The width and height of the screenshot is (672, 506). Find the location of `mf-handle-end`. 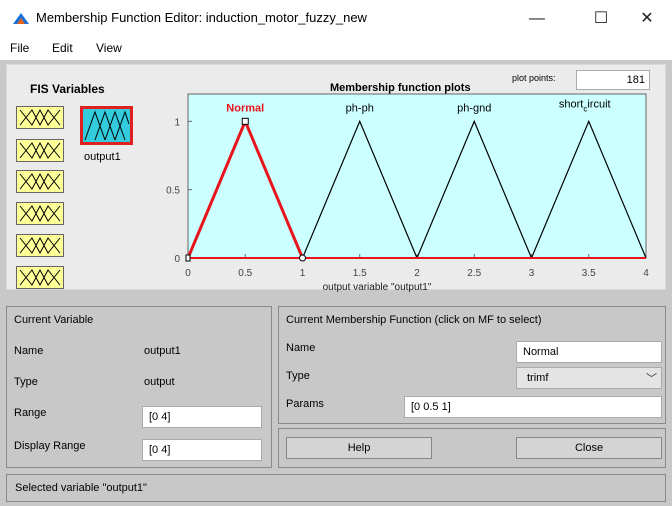

mf-handle-end is located at coordinates (302, 258).